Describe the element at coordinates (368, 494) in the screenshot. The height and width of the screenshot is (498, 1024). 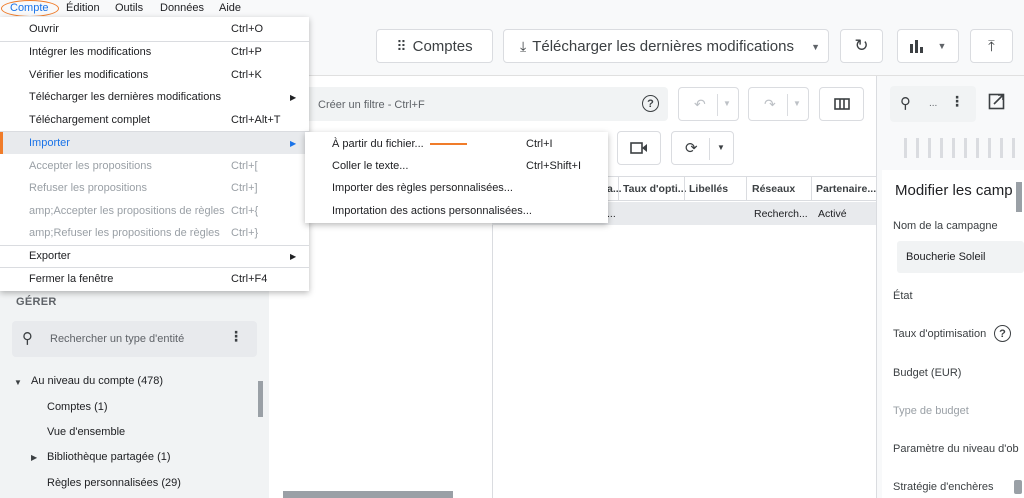
I see `horizontal-scrollbar` at that location.